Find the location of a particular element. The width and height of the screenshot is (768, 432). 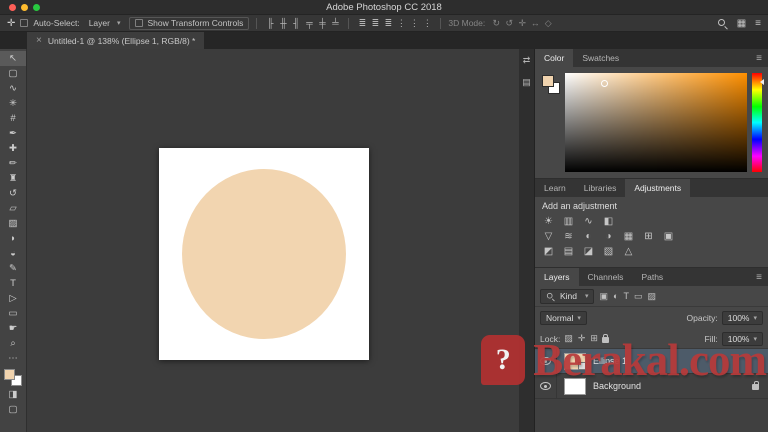

path-selection-tool: ▷ is located at coordinates (13, 298).